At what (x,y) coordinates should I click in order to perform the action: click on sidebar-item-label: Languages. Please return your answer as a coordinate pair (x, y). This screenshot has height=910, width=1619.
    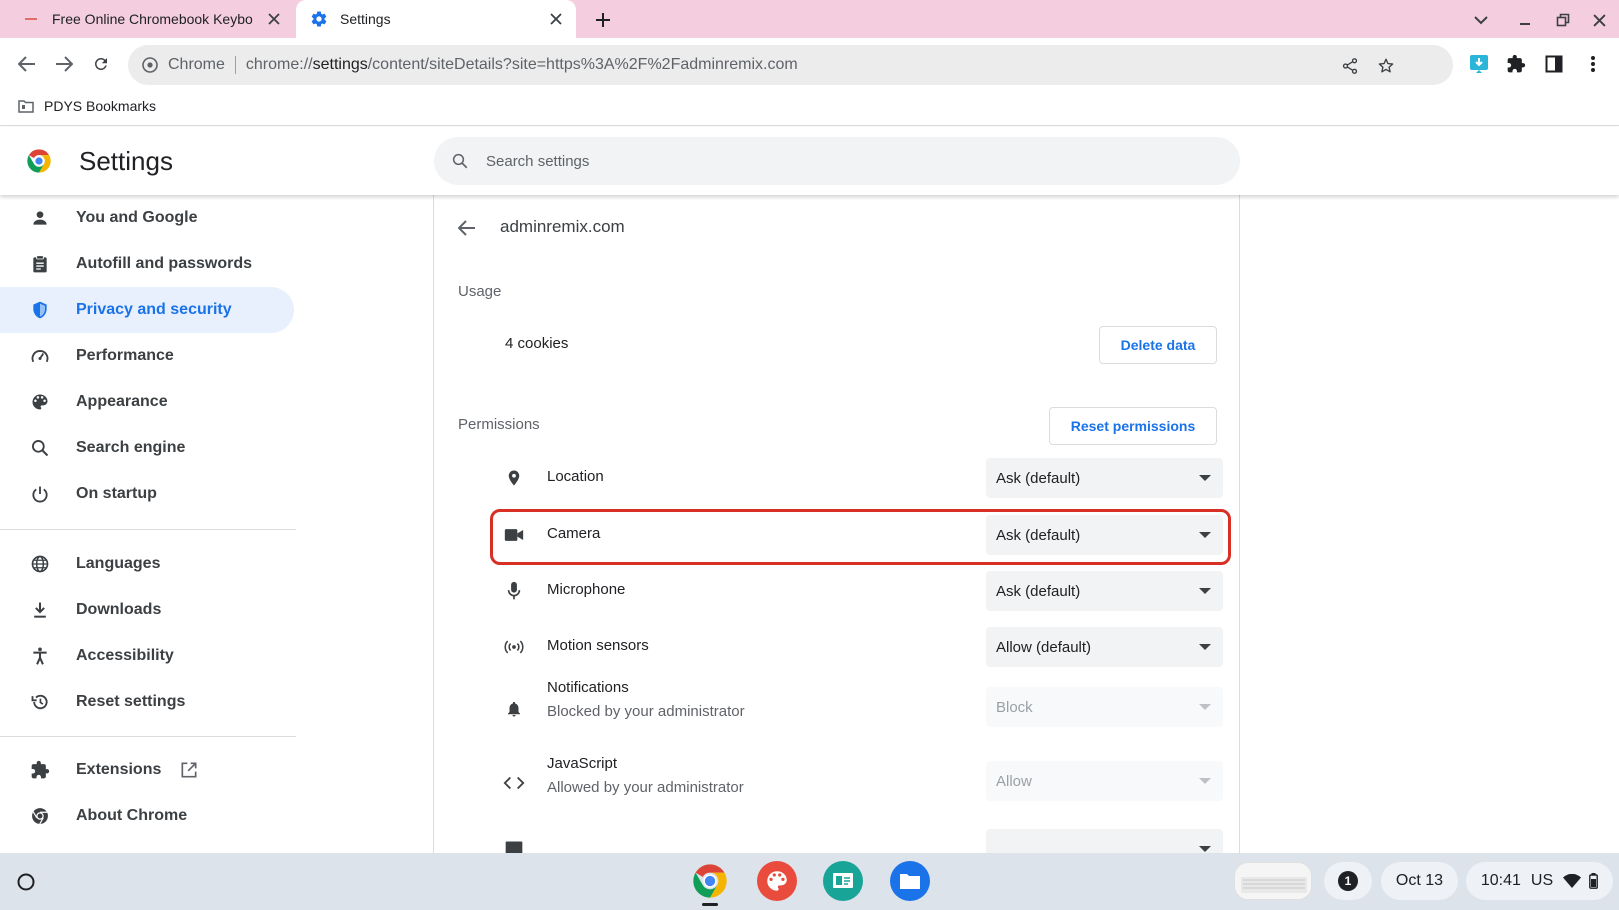
    Looking at the image, I should click on (118, 563).